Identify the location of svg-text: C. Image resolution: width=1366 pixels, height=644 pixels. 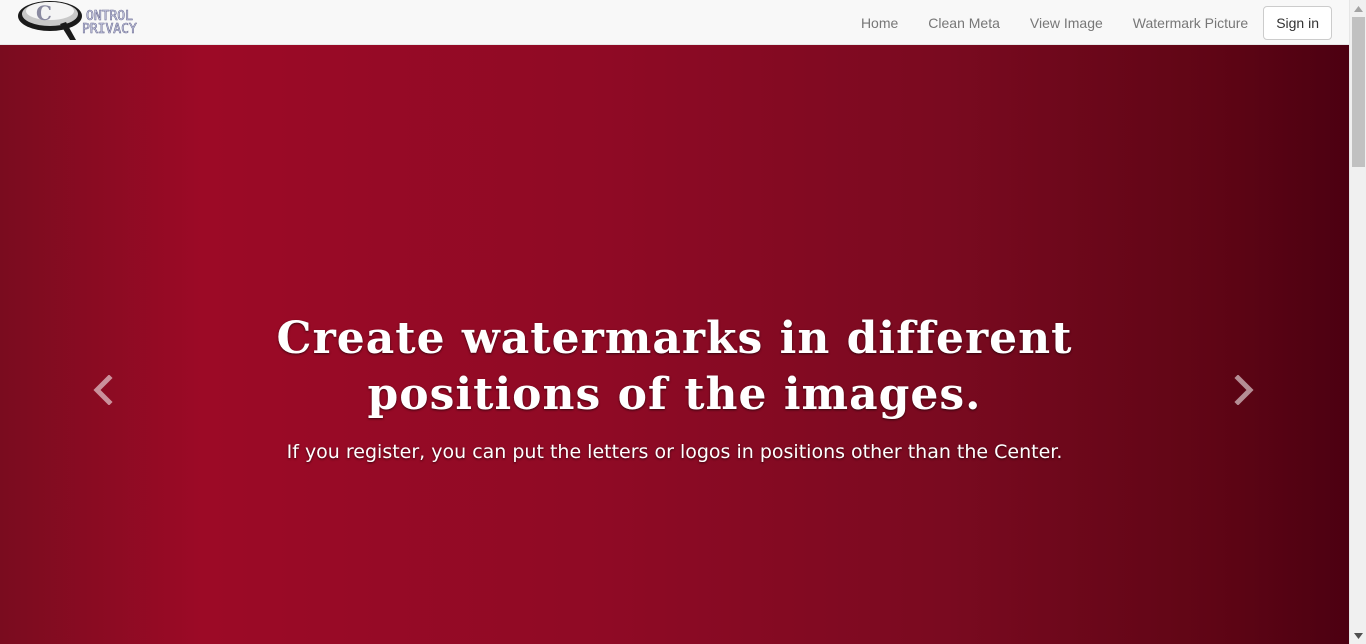
(44, 13).